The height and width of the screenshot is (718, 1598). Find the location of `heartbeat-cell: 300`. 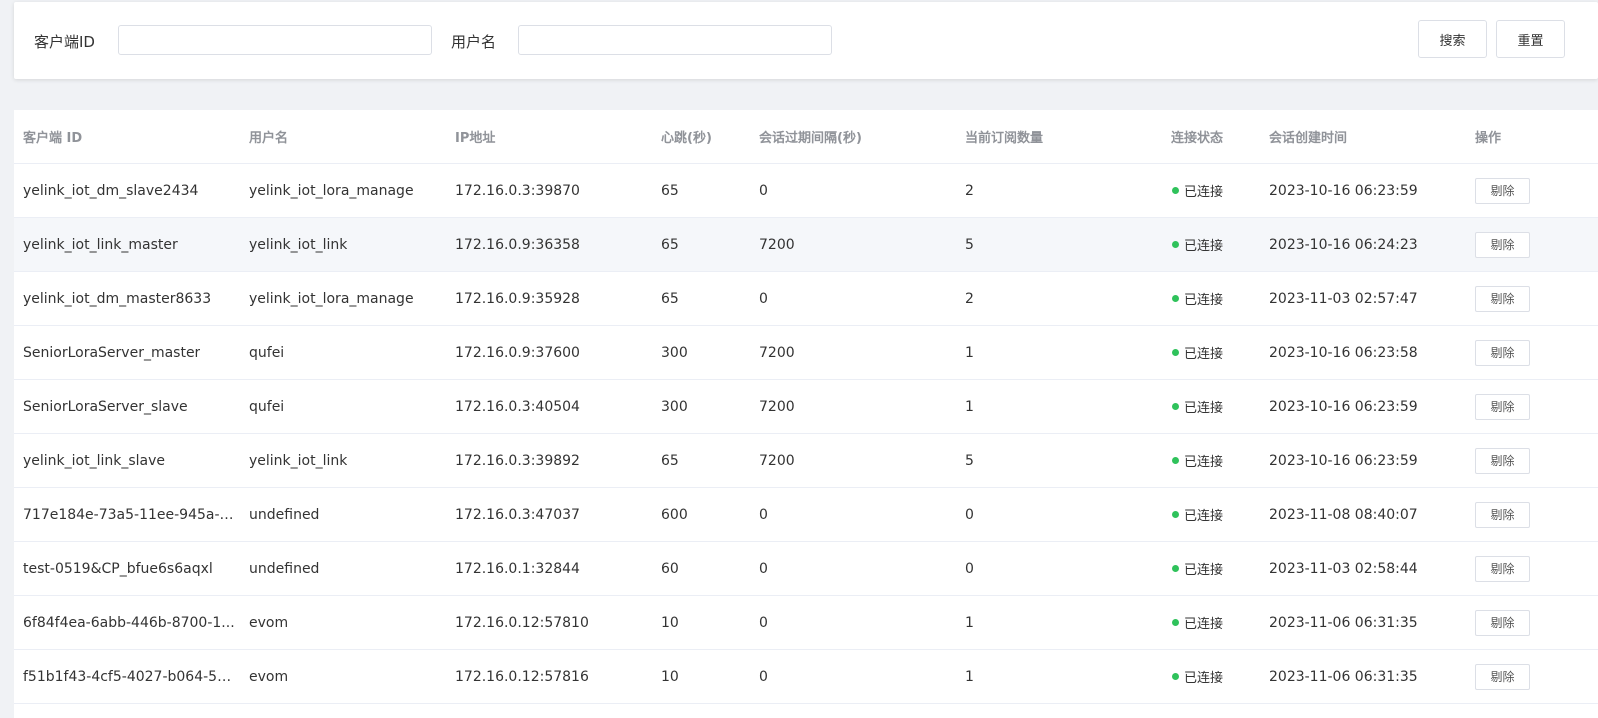

heartbeat-cell: 300 is located at coordinates (706, 352).